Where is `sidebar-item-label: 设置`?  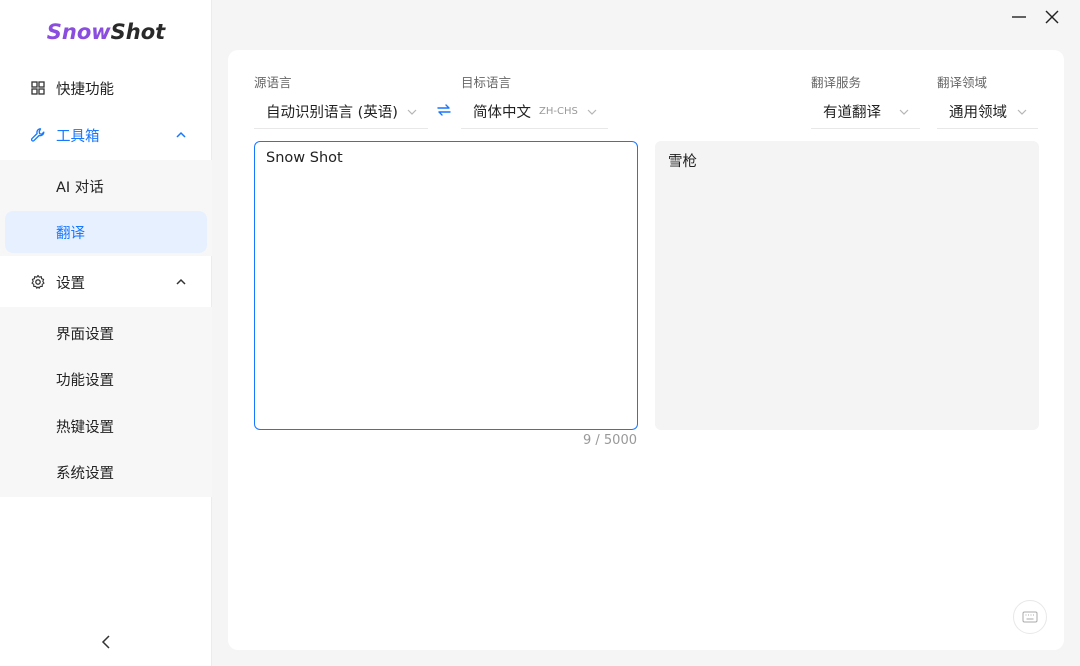 sidebar-item-label: 设置 is located at coordinates (70, 283).